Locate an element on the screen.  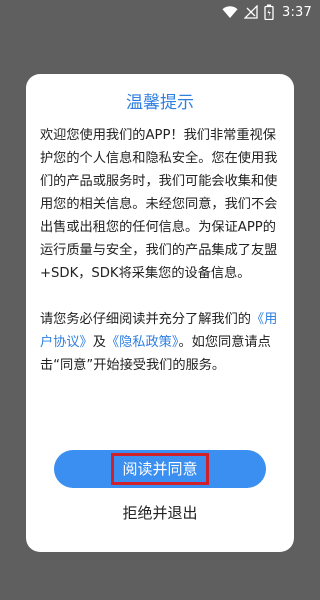
agree-button: 阅读并同意 is located at coordinates (160, 469).